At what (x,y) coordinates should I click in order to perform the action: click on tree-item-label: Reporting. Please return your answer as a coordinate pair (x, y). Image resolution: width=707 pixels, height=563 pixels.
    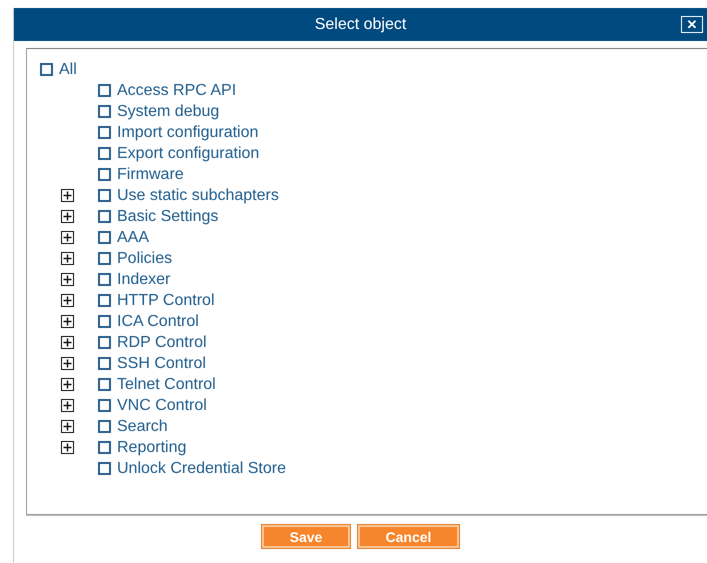
    Looking at the image, I should click on (151, 447).